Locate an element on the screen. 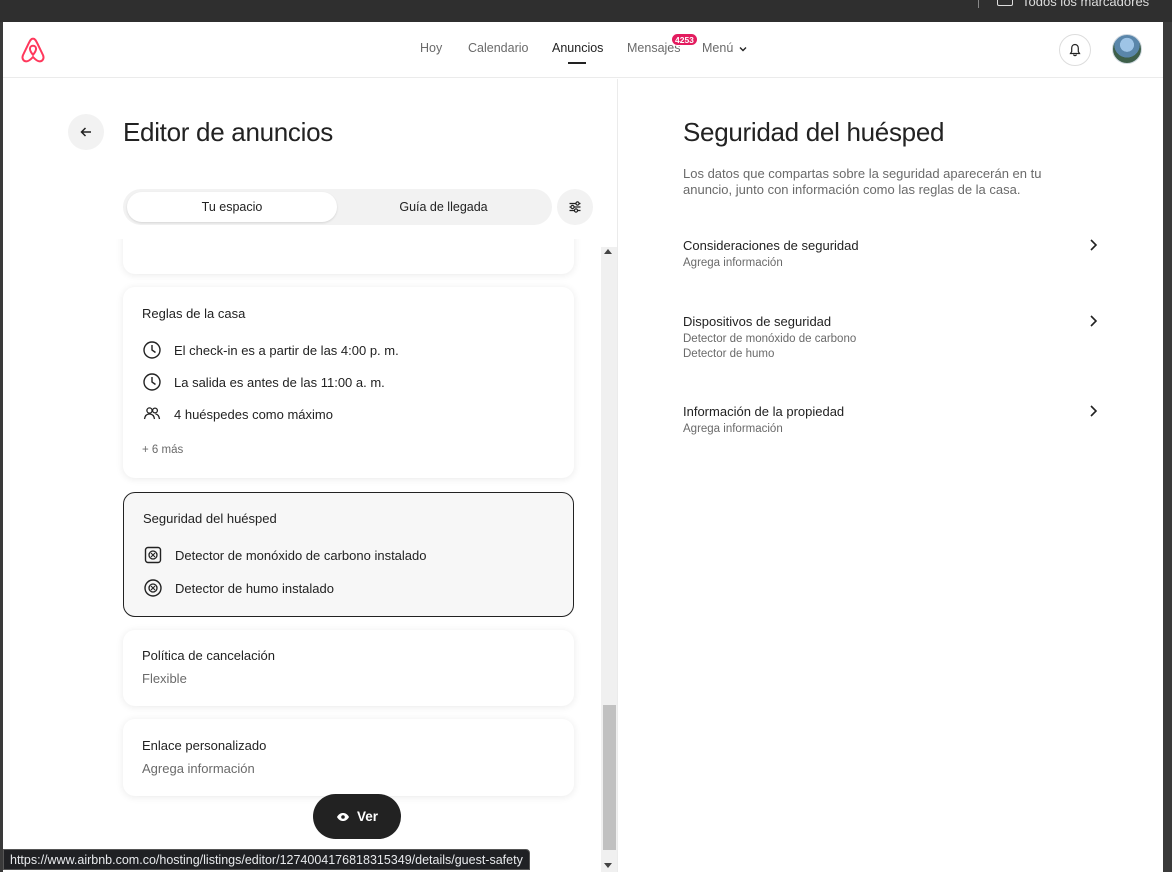 The height and width of the screenshot is (872, 1172). detail-title: Seguridad del huésped is located at coordinates (814, 132).